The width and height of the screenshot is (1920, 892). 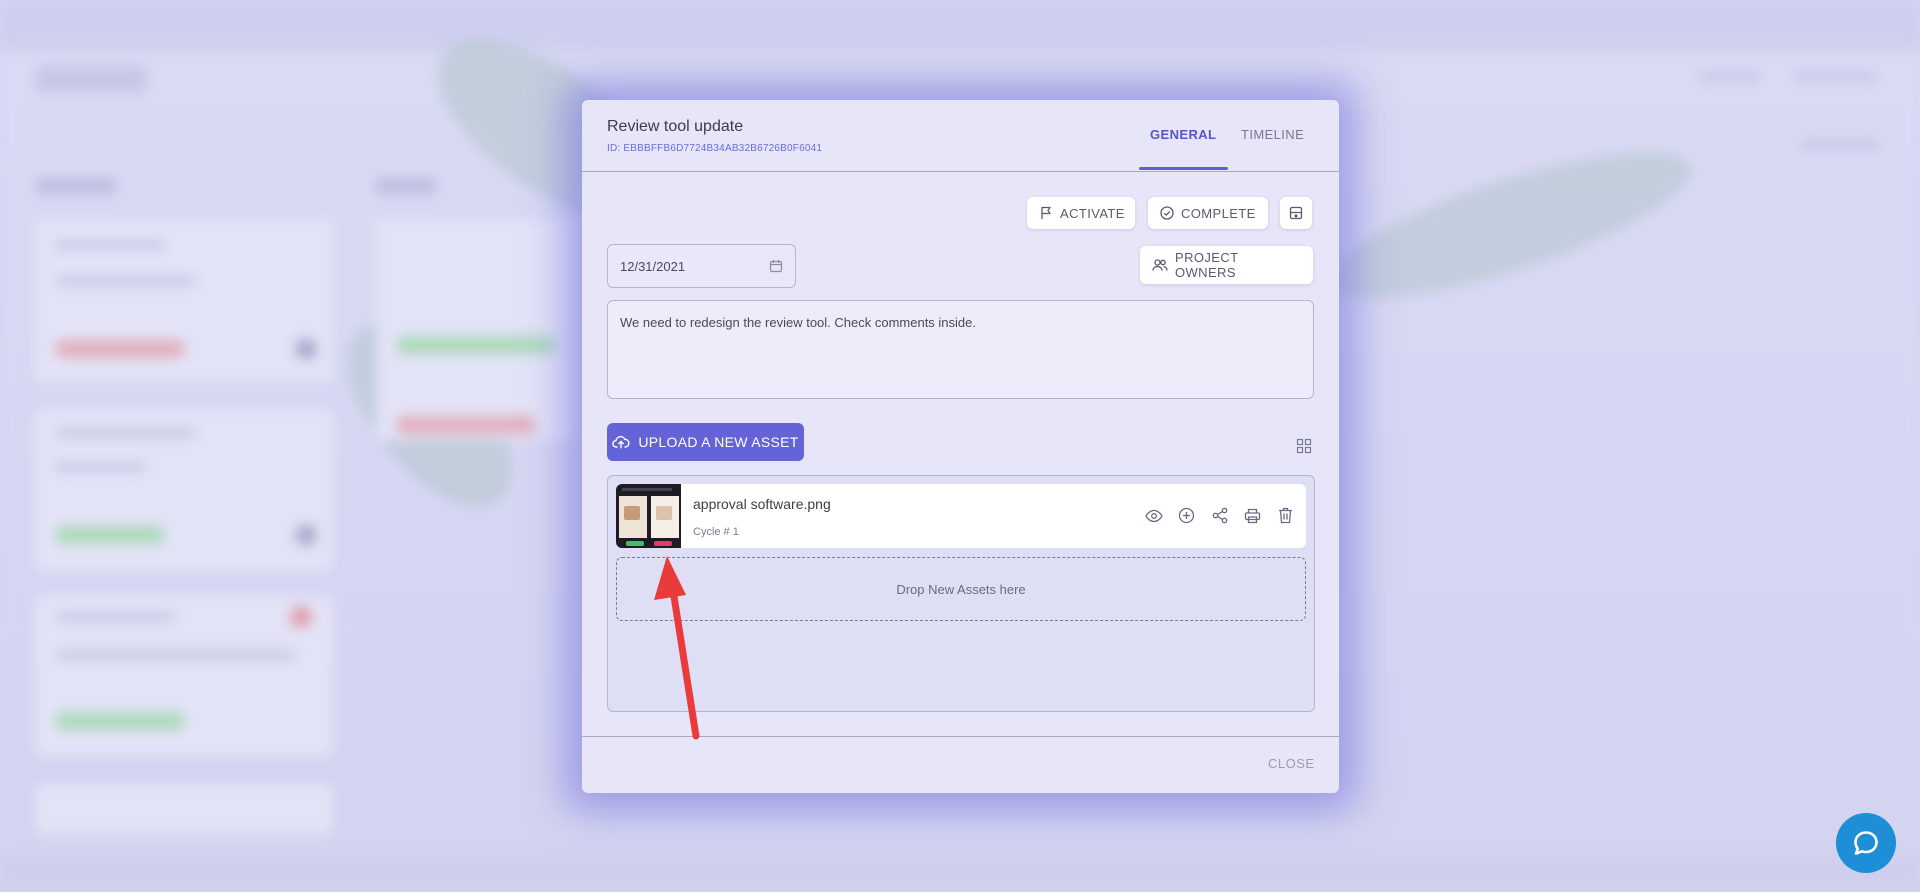 I want to click on project-owners-button: PROJECT OWNERS, so click(x=1226, y=265).